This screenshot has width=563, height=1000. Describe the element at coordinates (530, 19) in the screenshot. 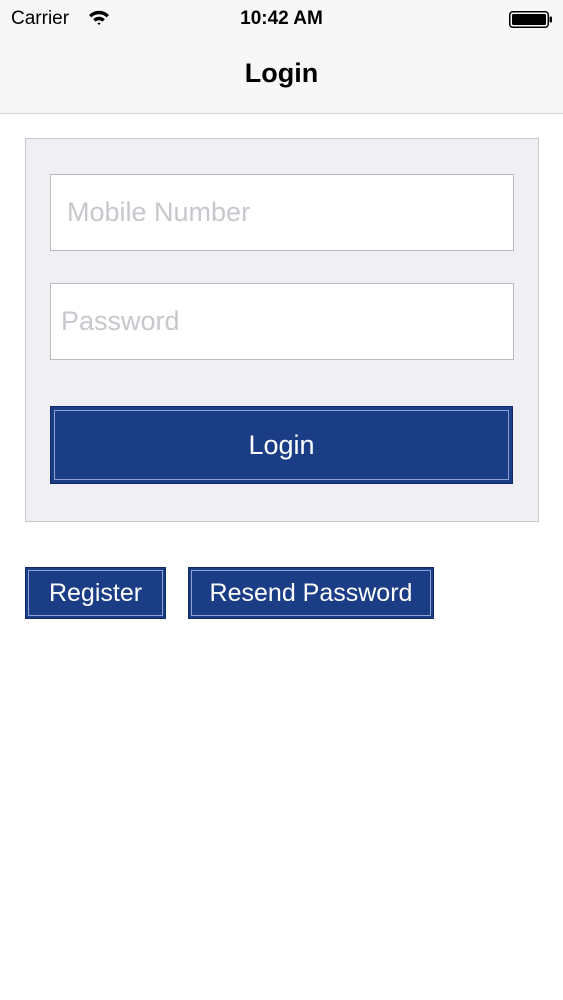

I see `battery-icon` at that location.